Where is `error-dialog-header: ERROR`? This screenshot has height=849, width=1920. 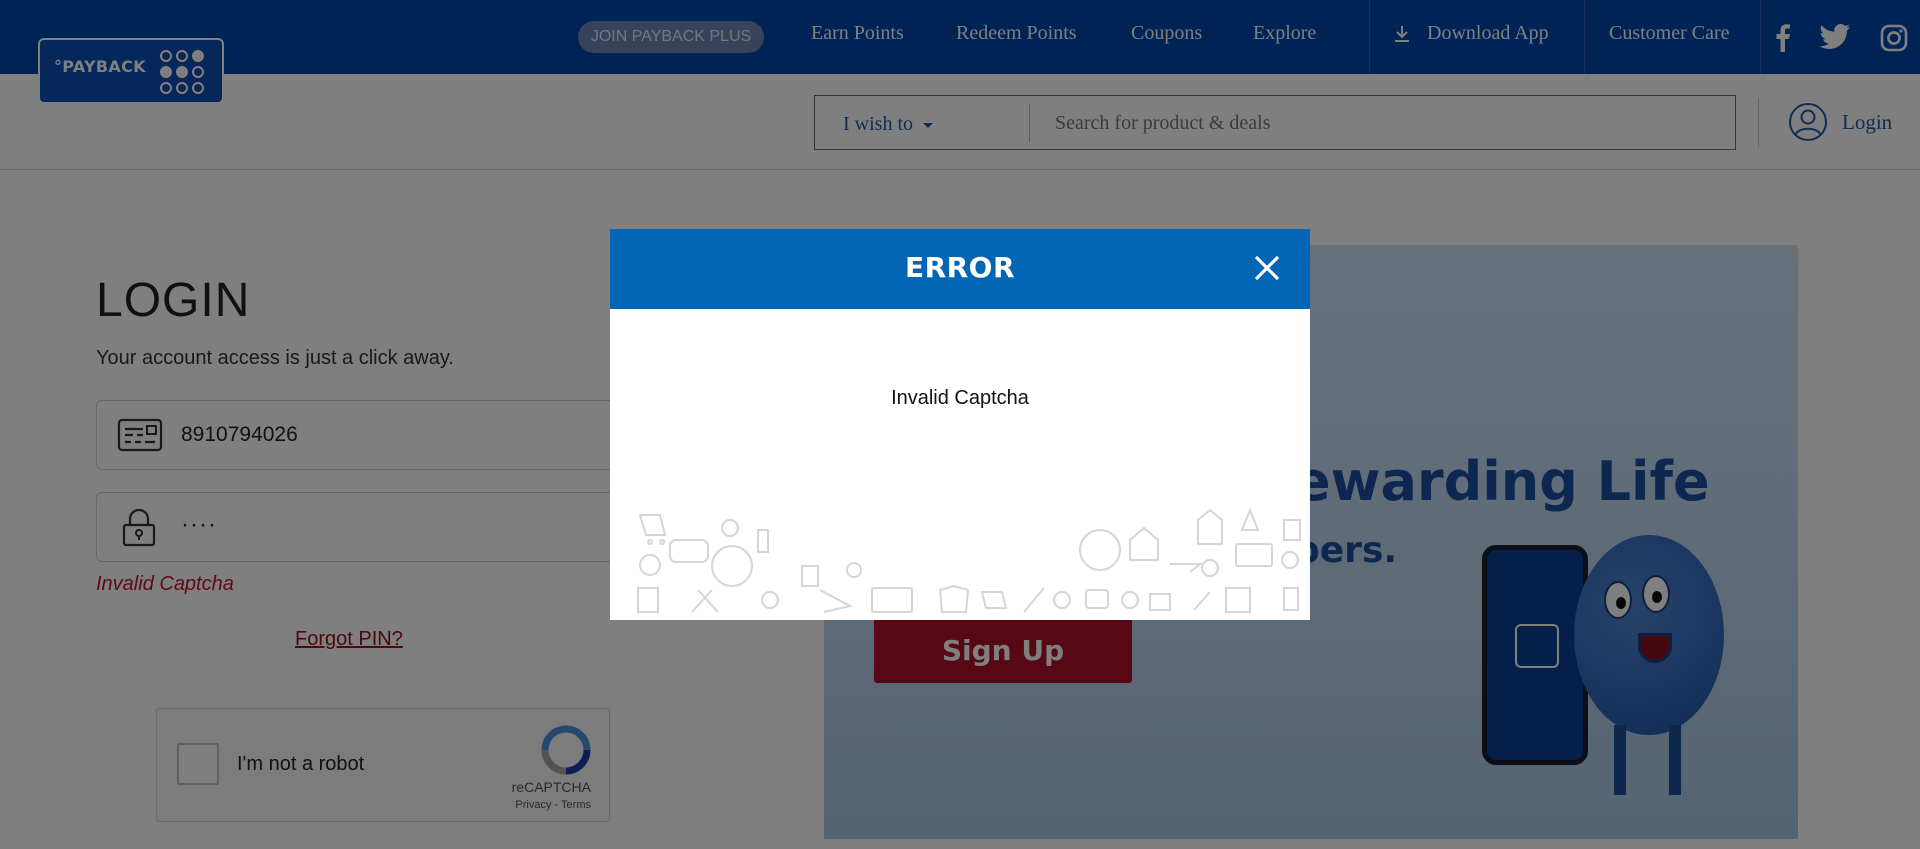
error-dialog-header: ERROR is located at coordinates (960, 269).